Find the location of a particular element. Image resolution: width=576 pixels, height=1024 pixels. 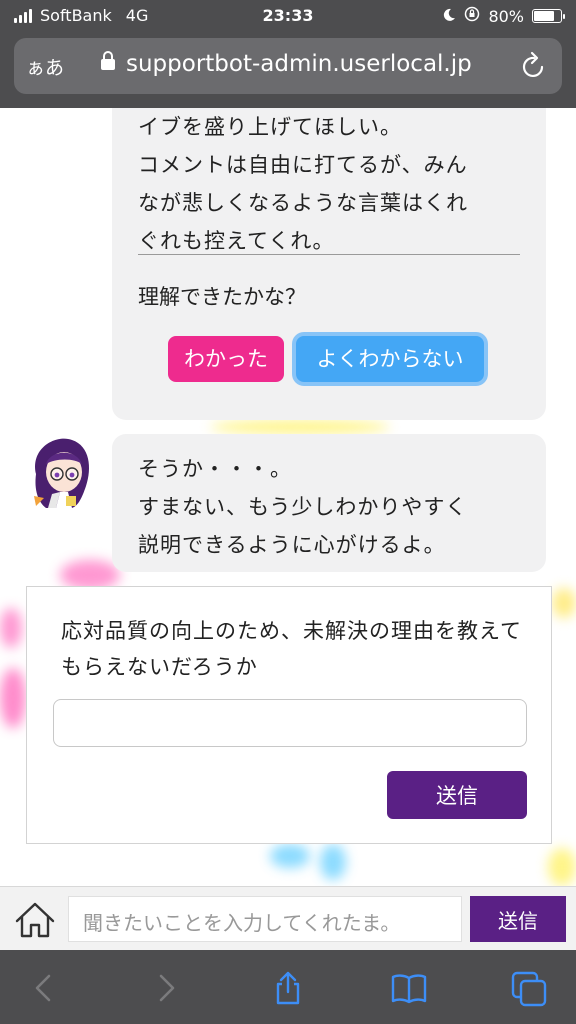

lock-icon is located at coordinates (108, 64).